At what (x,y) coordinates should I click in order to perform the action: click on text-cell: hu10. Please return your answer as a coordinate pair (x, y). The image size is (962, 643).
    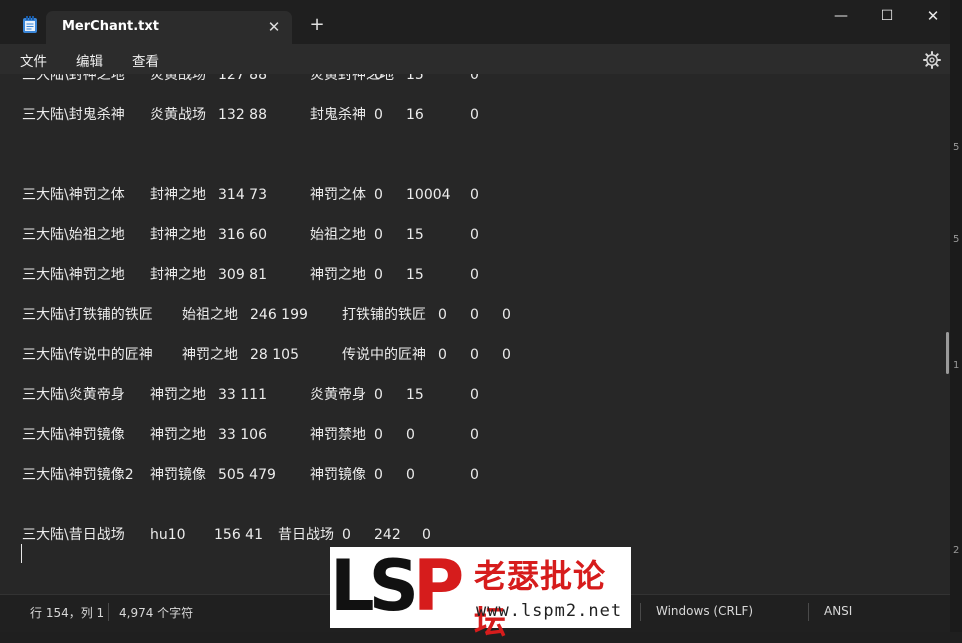
    Looking at the image, I should click on (168, 535).